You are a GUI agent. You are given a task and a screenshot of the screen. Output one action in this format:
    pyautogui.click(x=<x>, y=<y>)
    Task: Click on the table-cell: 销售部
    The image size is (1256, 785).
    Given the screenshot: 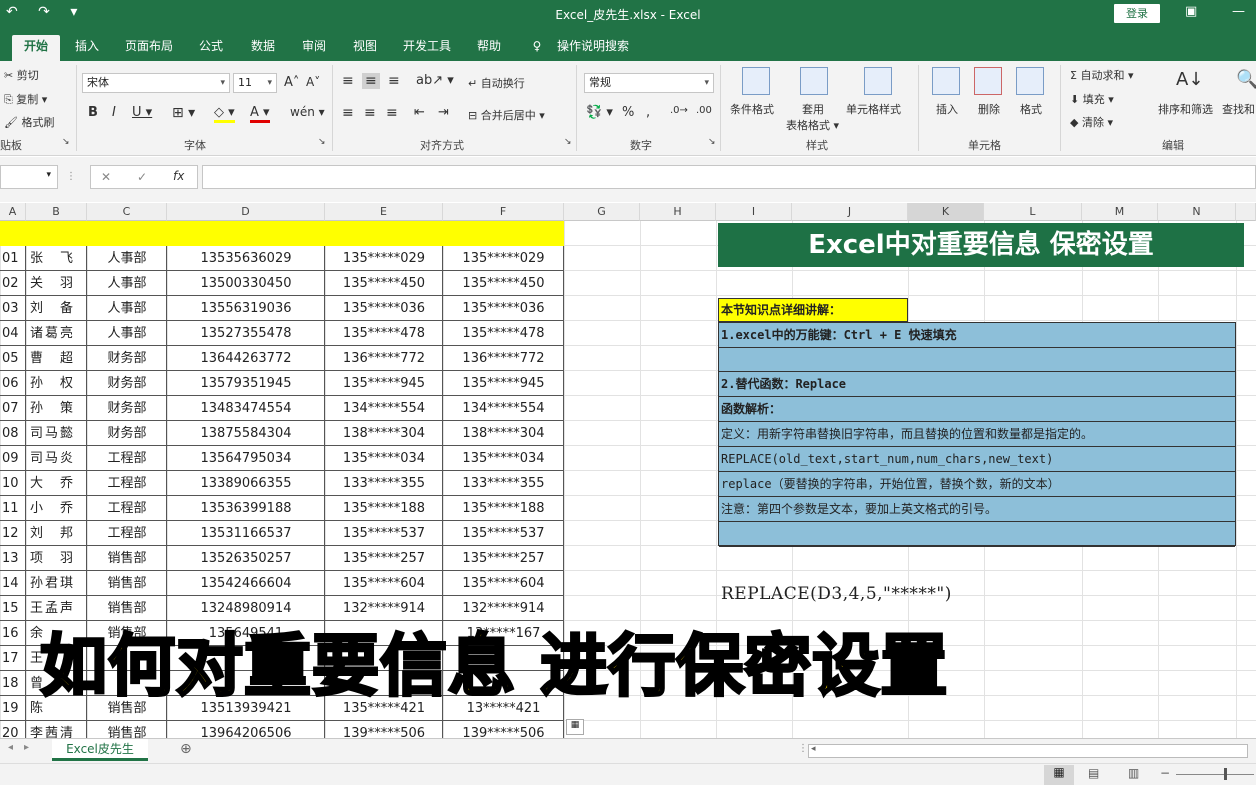 What is the action you would take?
    pyautogui.click(x=127, y=729)
    